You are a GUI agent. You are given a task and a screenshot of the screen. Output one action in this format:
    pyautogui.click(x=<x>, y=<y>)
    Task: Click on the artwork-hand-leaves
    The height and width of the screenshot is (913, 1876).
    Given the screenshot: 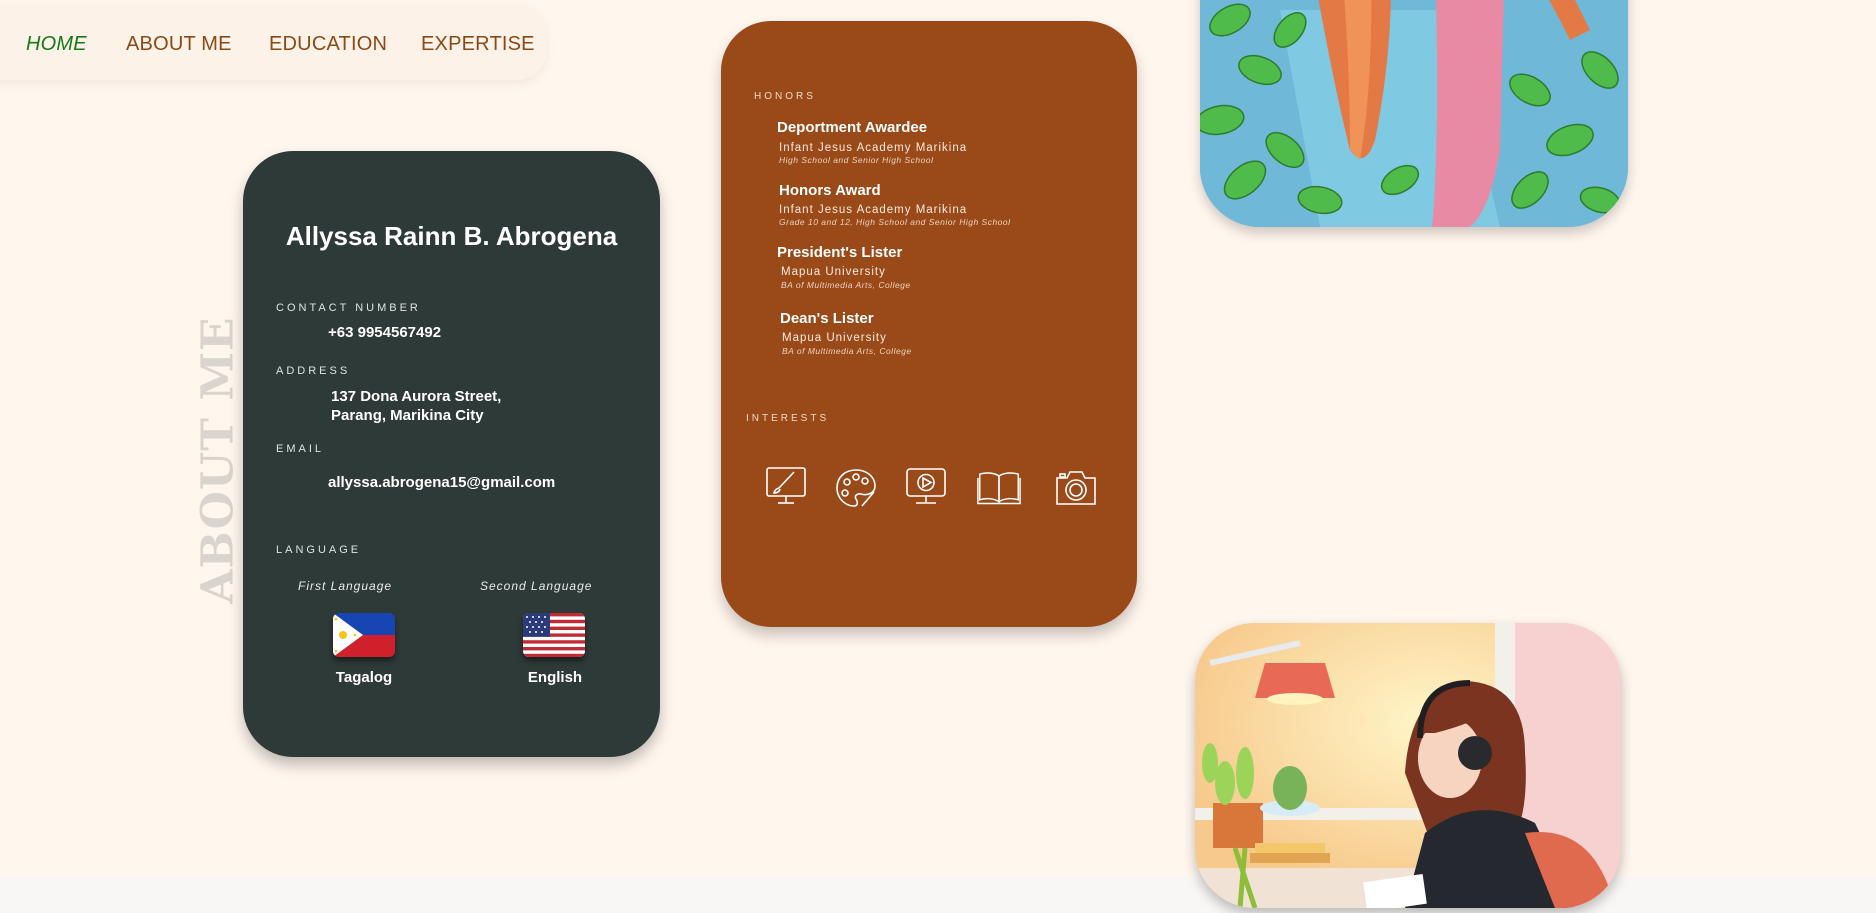 What is the action you would take?
    pyautogui.click(x=1414, y=113)
    